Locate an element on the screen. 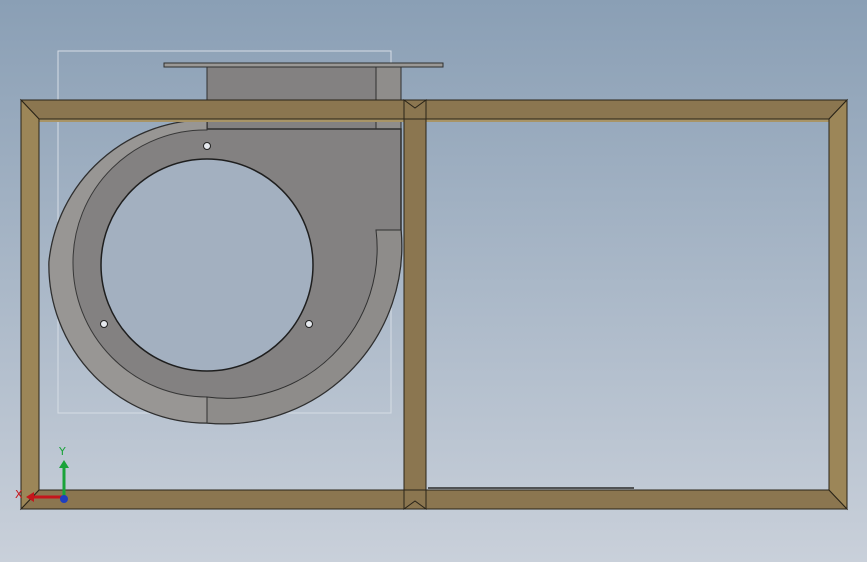 This screenshot has height=562, width=867. frame-top-rail is located at coordinates (434, 109).